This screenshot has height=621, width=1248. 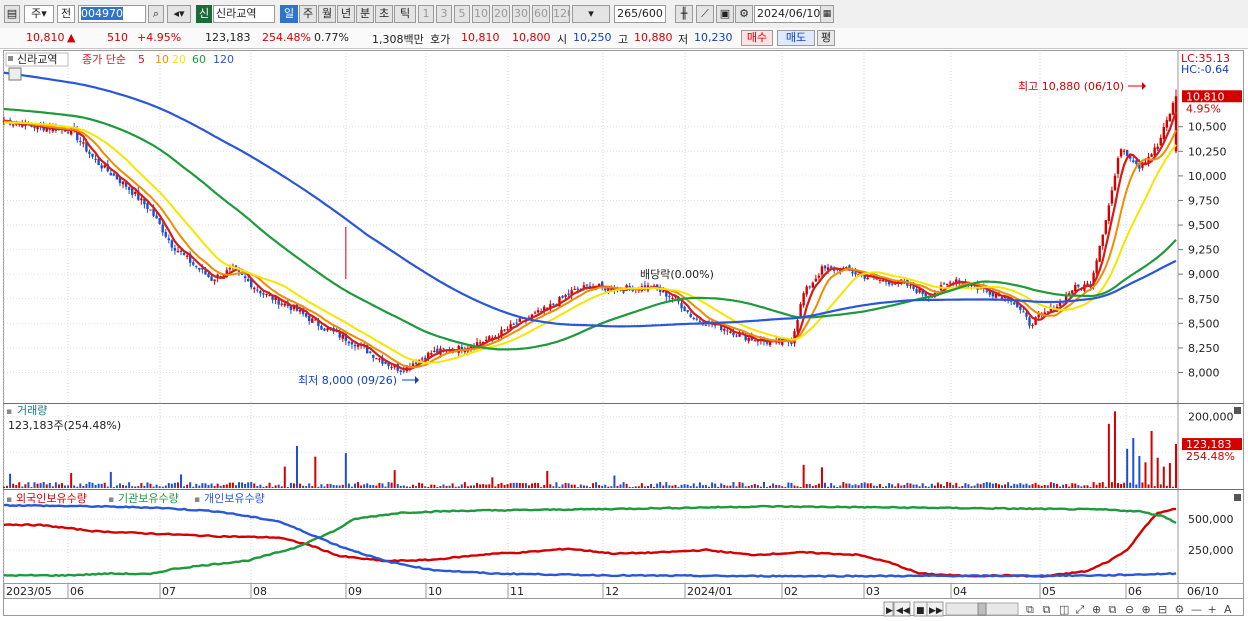 I want to click on period-tab-4: 분, so click(x=365, y=14).